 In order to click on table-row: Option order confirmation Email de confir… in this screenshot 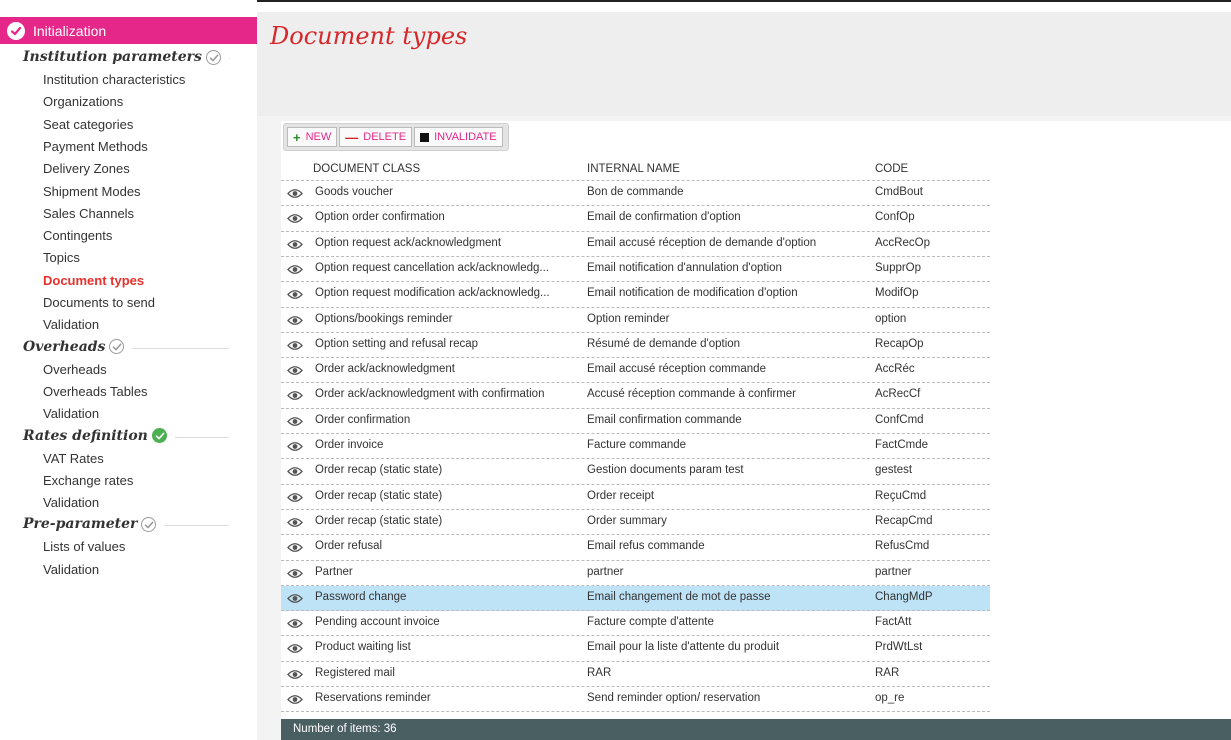, I will do `click(635, 218)`.